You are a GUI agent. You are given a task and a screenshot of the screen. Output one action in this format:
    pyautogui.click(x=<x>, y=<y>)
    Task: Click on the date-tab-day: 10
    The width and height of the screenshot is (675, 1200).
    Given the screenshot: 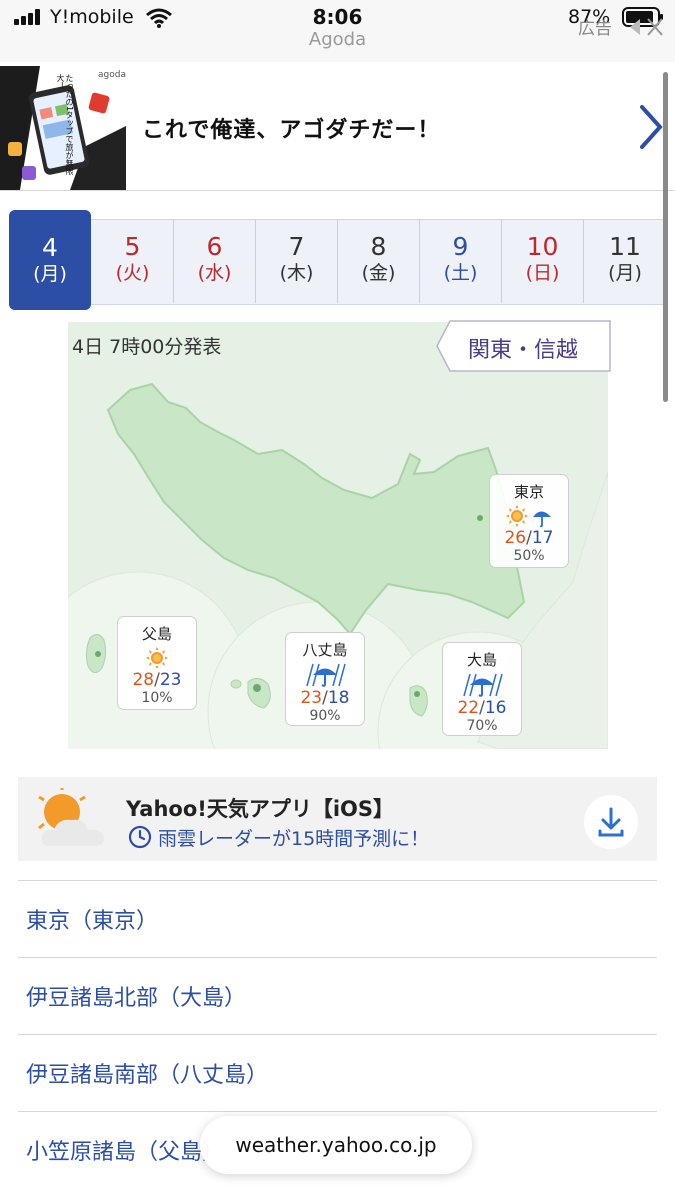 What is the action you would take?
    pyautogui.click(x=542, y=246)
    